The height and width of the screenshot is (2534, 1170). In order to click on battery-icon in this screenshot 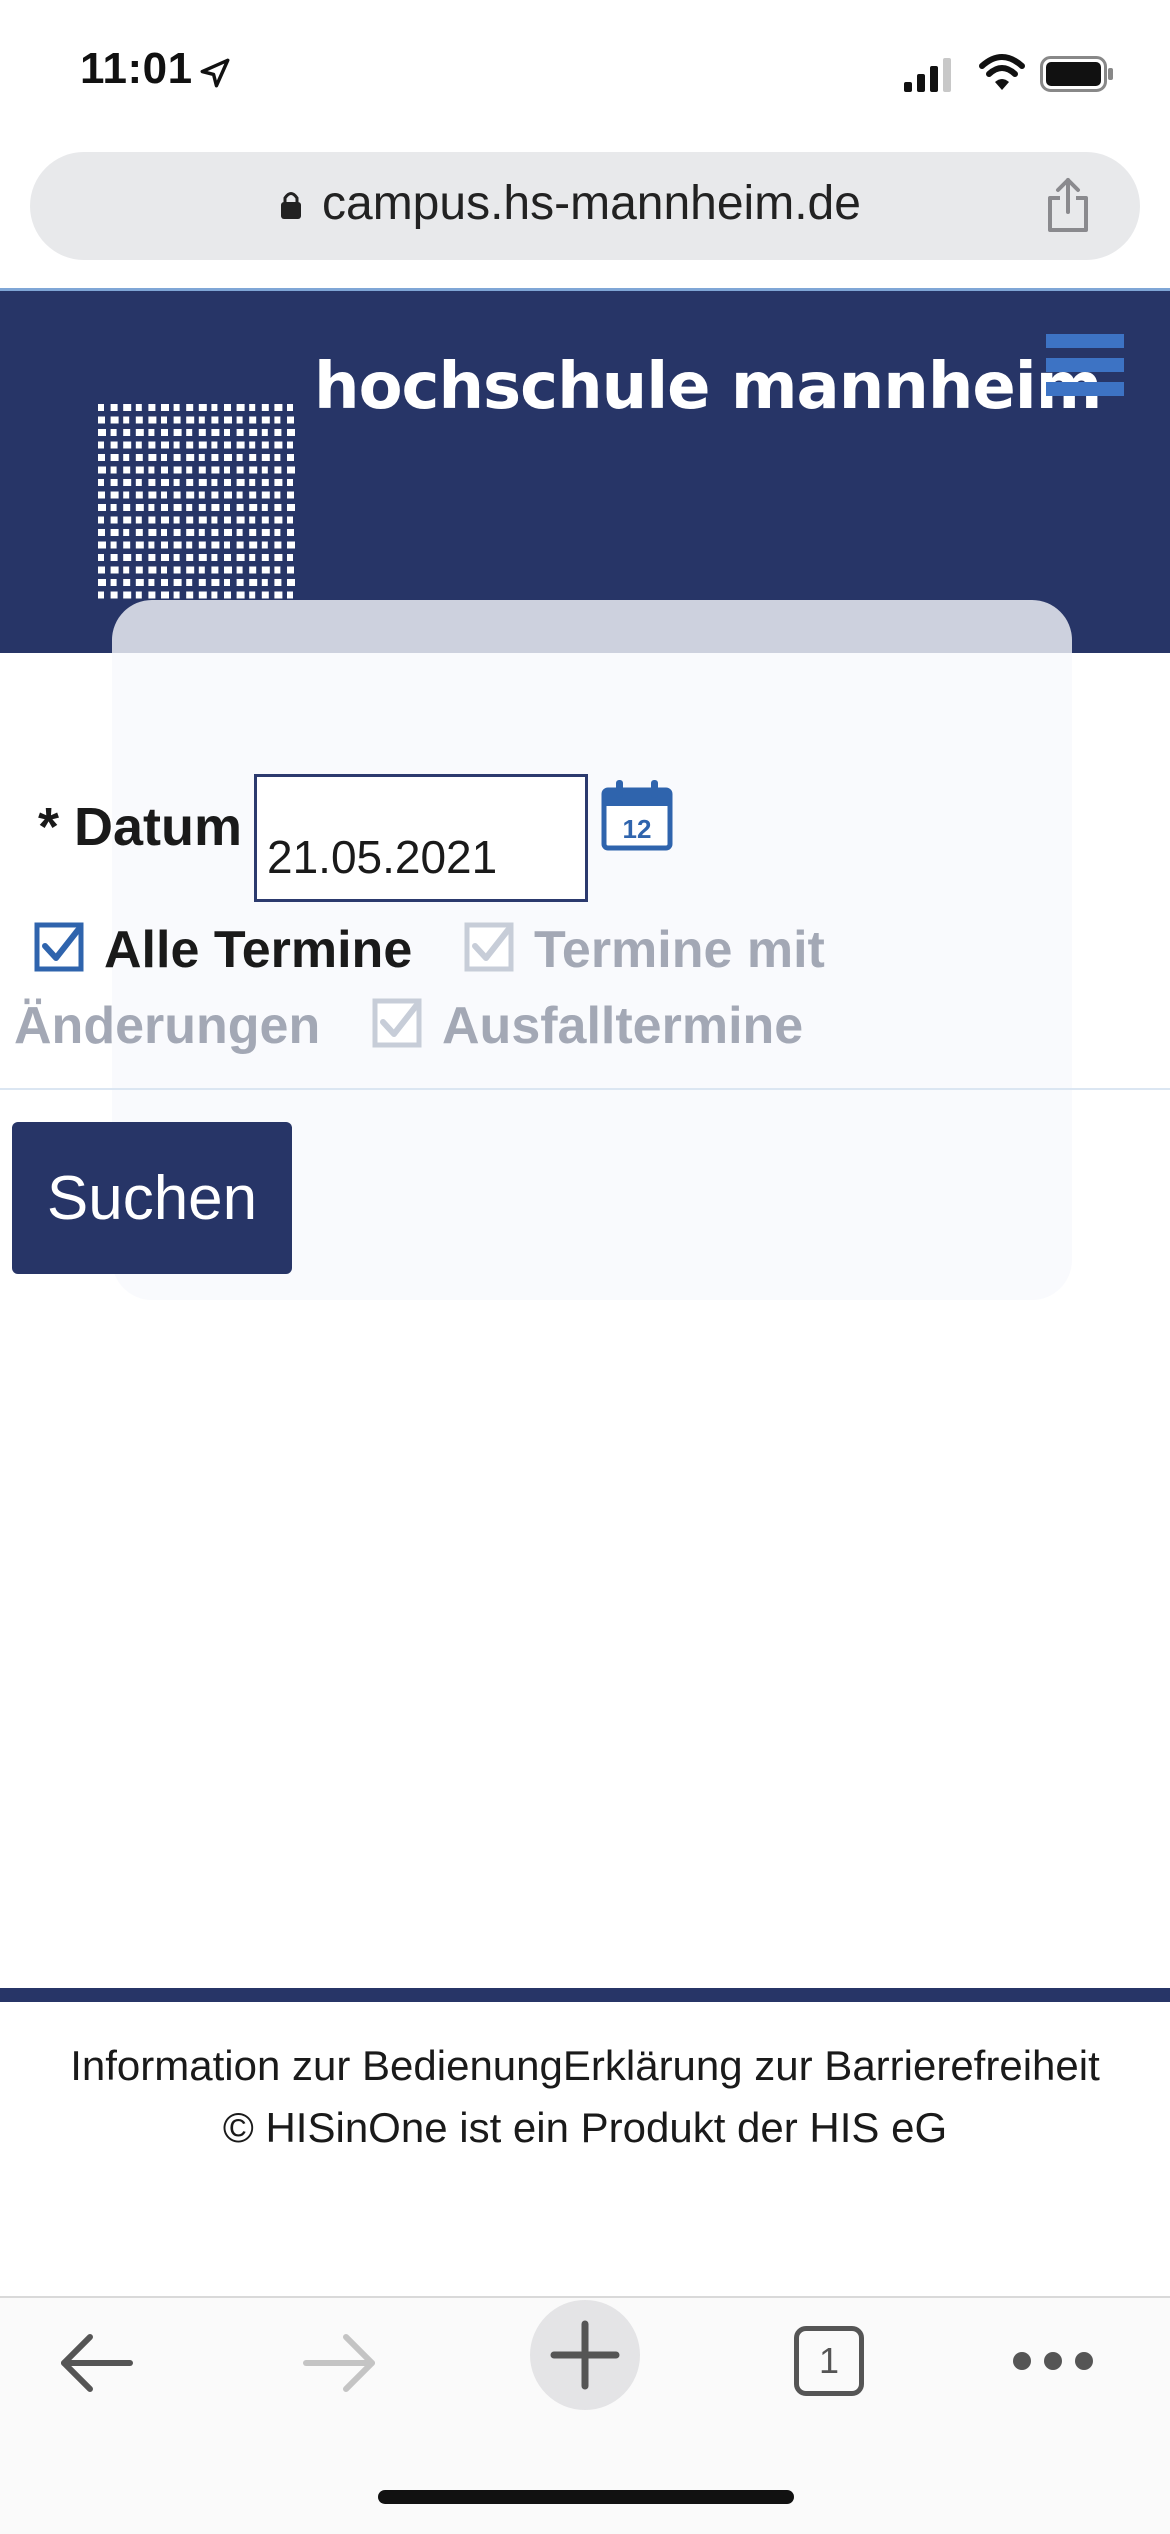, I will do `click(1076, 74)`.